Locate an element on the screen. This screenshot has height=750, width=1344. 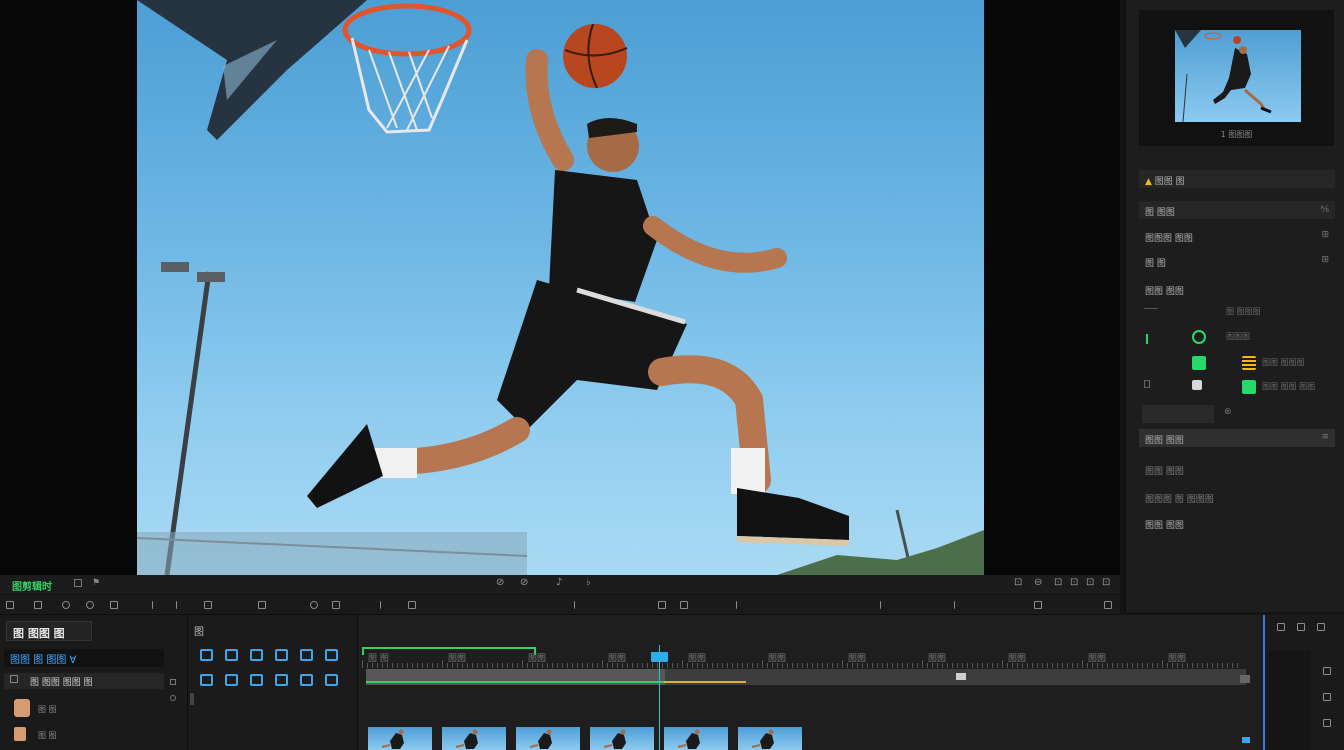
more-options-icon is located at coordinates (1108, 605).